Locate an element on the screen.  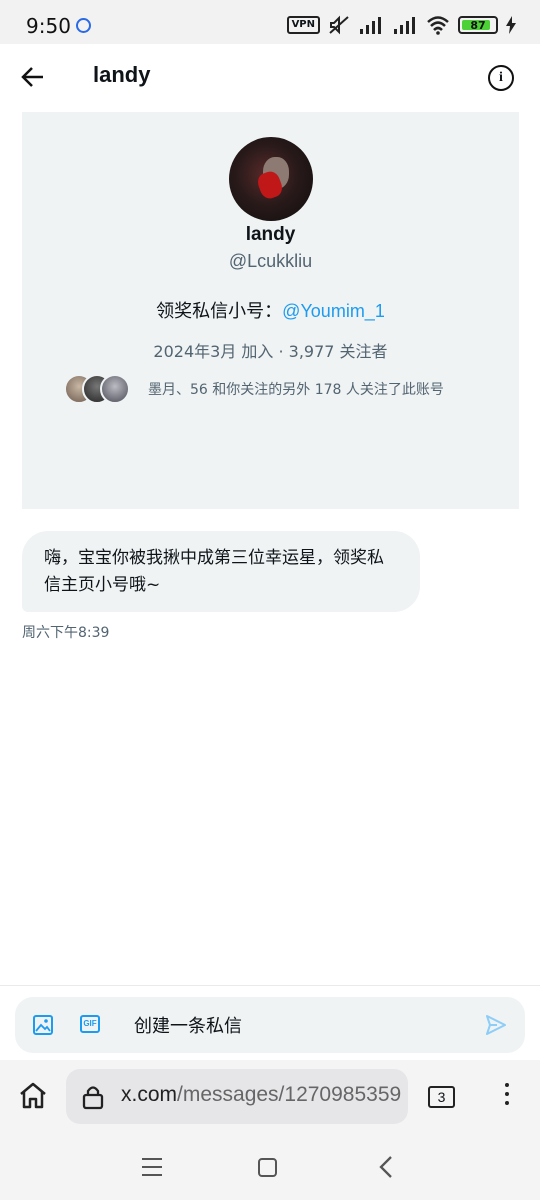
system-nav-bar is located at coordinates (270, 1169).